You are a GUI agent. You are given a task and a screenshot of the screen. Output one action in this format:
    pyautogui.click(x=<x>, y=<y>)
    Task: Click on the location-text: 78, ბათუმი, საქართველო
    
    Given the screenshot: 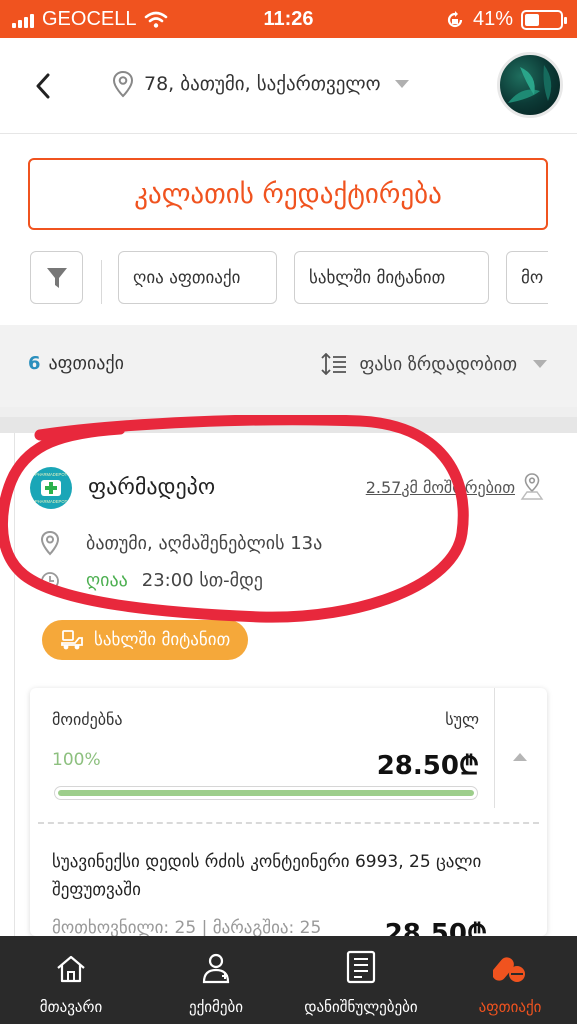 What is the action you would take?
    pyautogui.click(x=262, y=84)
    